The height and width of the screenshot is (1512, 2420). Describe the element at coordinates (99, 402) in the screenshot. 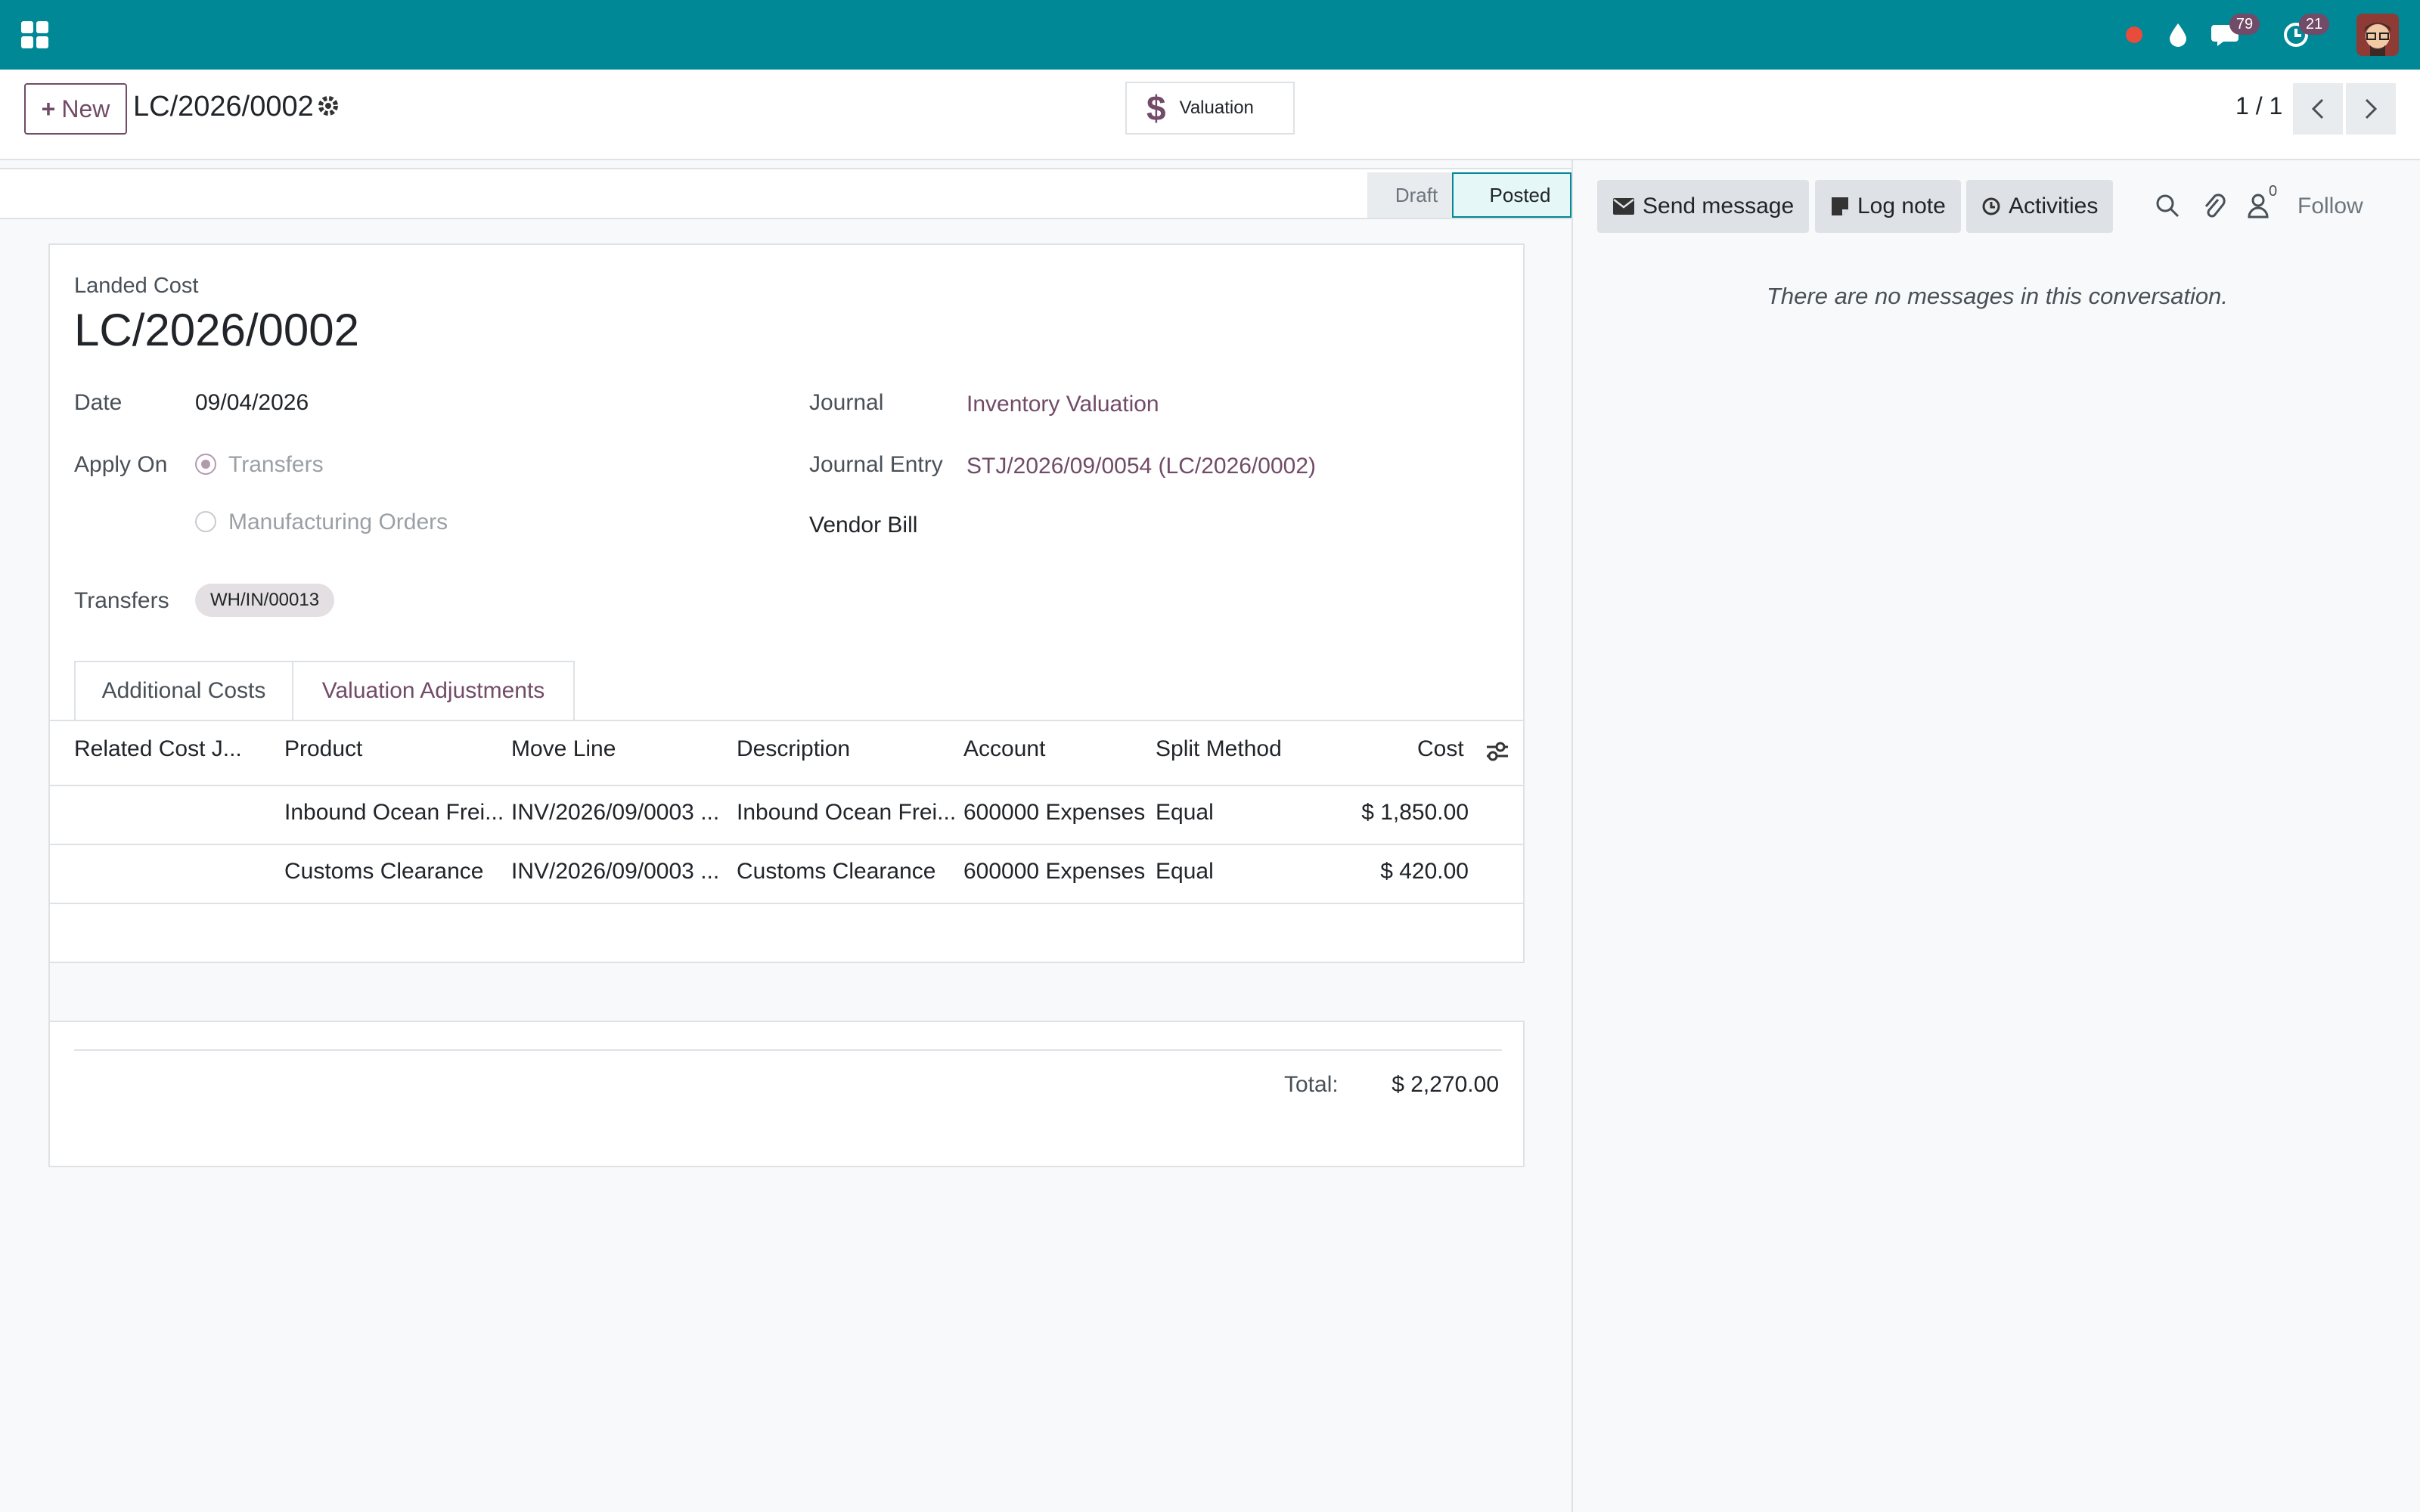

I see `date-label: Date` at that location.